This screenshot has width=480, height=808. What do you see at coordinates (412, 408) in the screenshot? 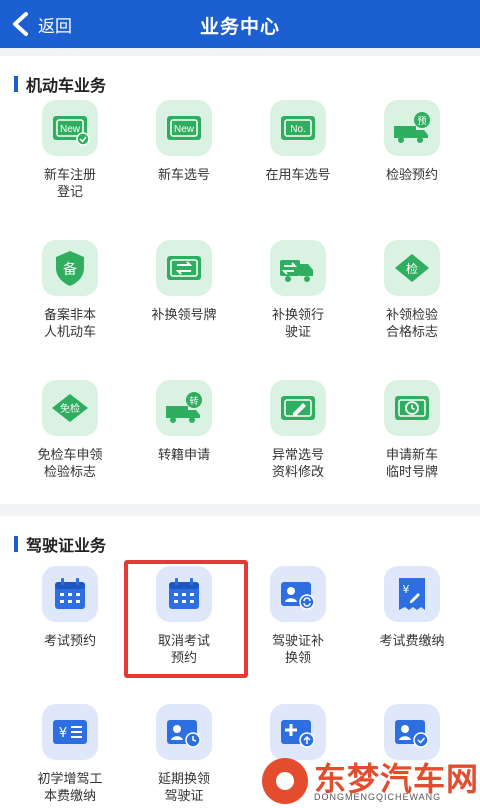
I see `temp-plate-icon` at bounding box center [412, 408].